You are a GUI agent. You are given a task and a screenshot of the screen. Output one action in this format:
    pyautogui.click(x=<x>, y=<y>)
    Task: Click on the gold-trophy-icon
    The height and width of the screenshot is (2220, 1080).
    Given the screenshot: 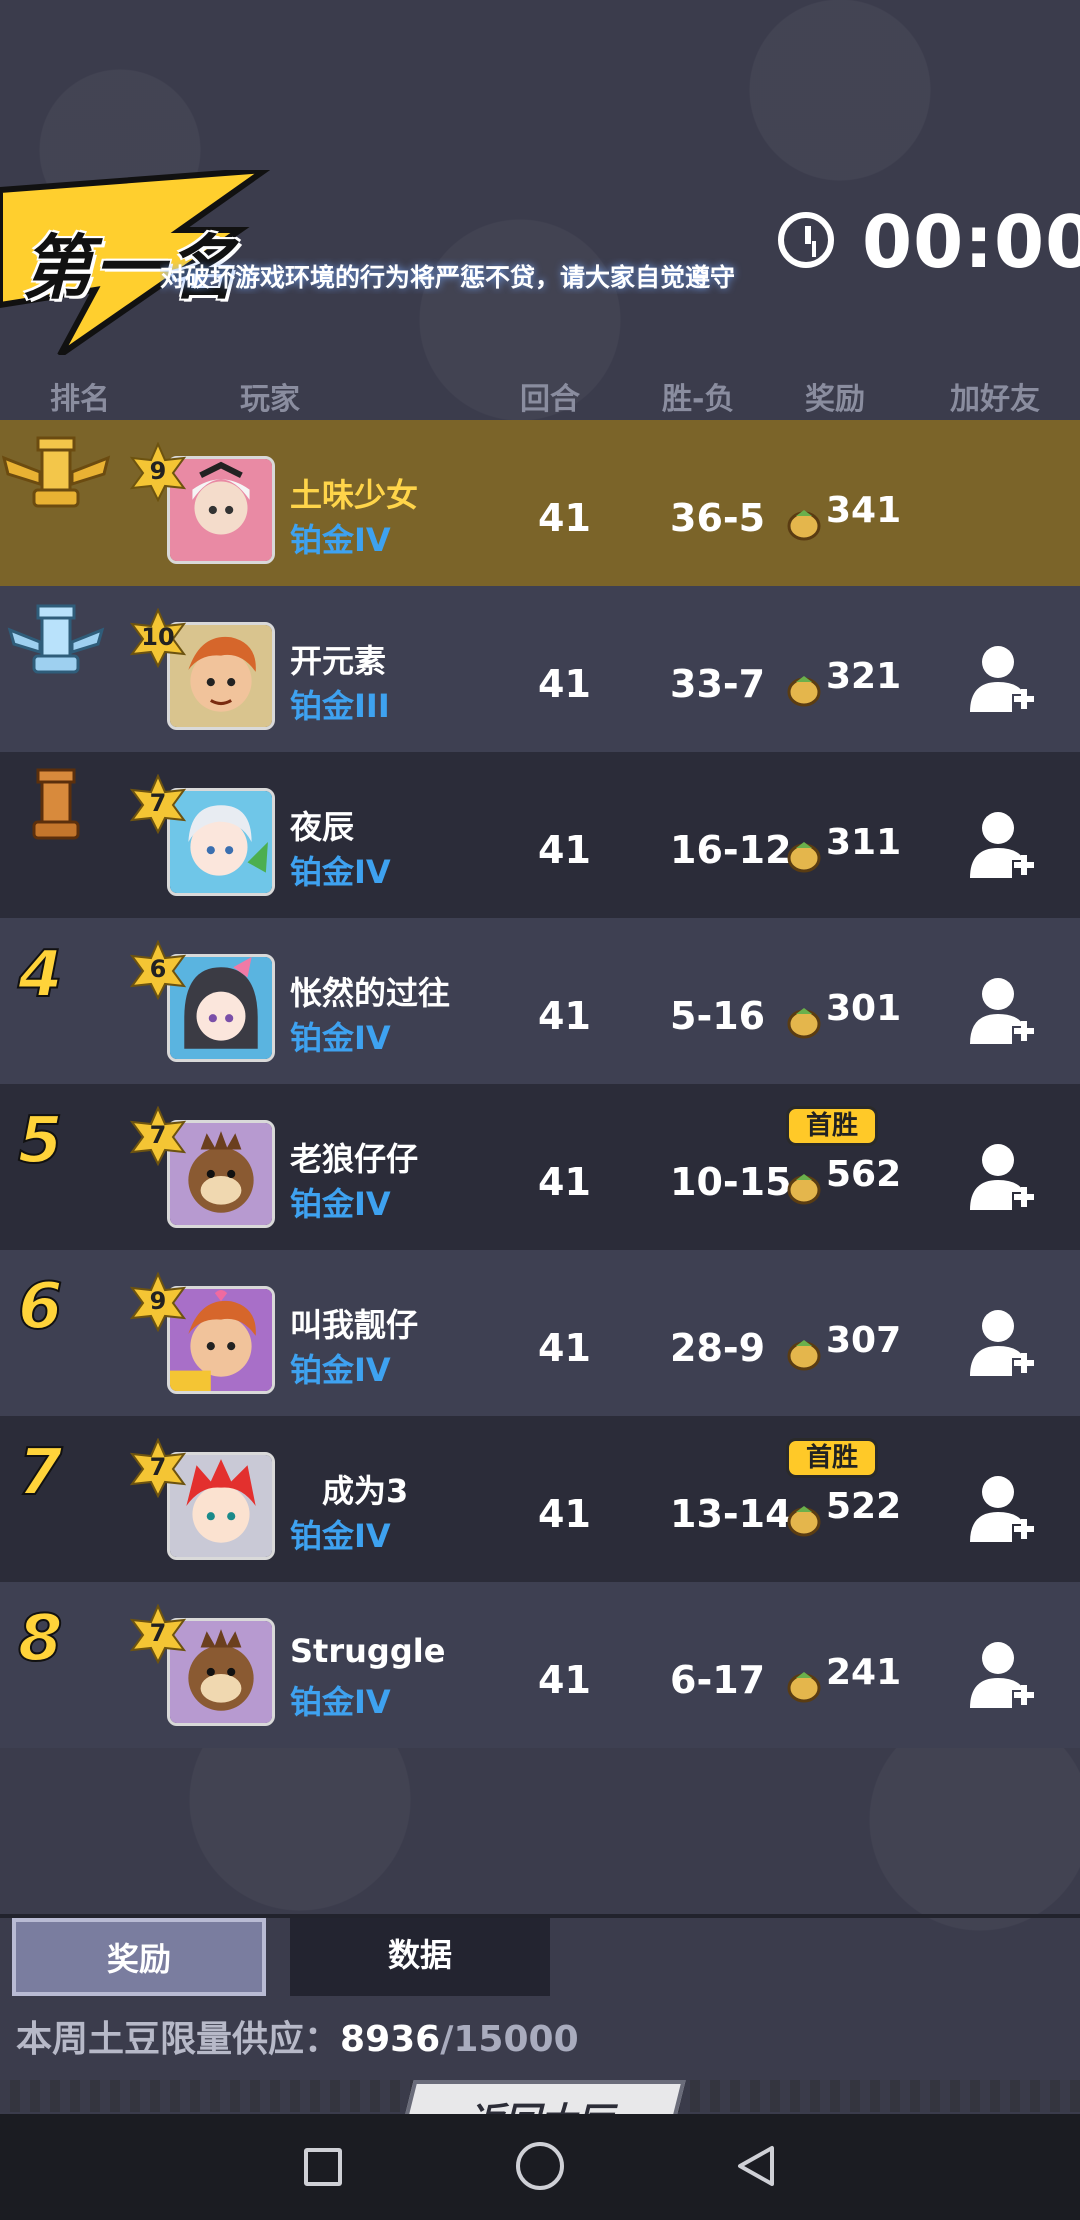 What is the action you would take?
    pyautogui.click(x=56, y=472)
    